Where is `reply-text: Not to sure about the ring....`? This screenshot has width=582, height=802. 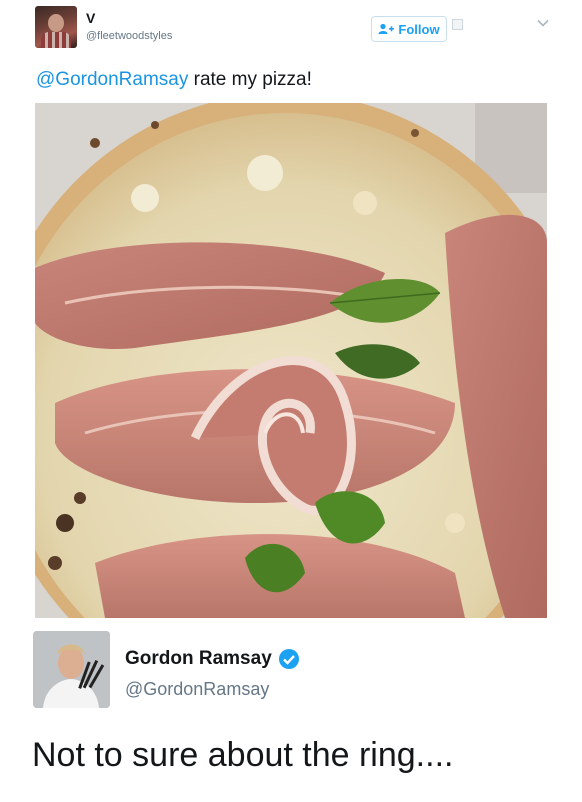
reply-text: Not to sure about the ring.... is located at coordinates (243, 755).